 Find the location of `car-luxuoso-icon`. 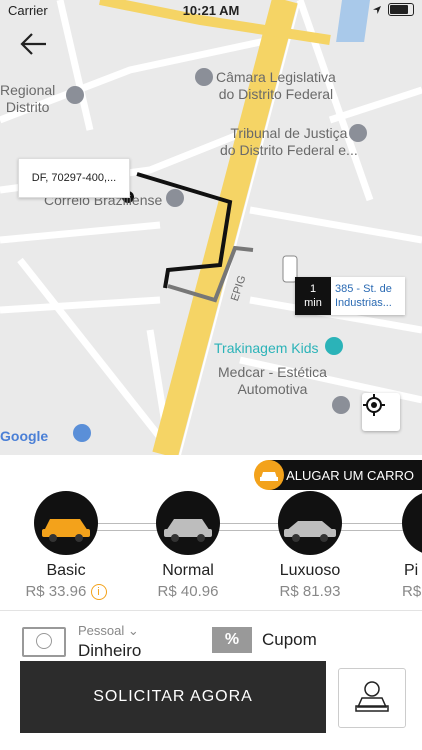

car-luxuoso-icon is located at coordinates (310, 523).